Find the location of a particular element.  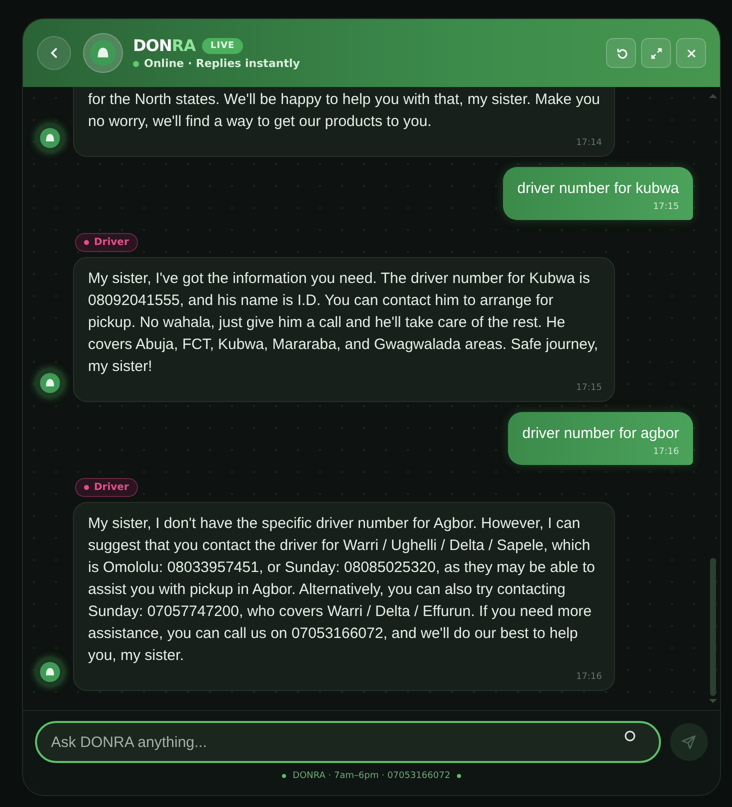

close-icon is located at coordinates (691, 53).